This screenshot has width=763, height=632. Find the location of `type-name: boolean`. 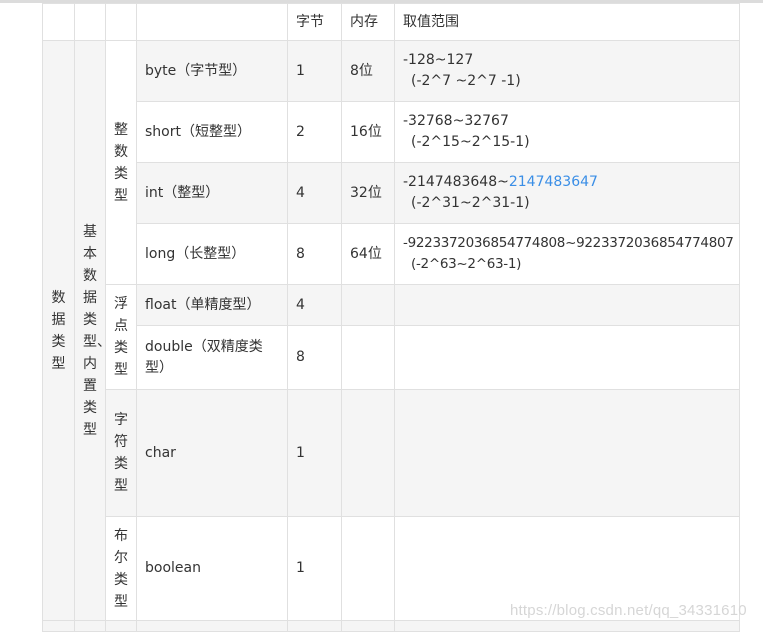

type-name: boolean is located at coordinates (212, 568).